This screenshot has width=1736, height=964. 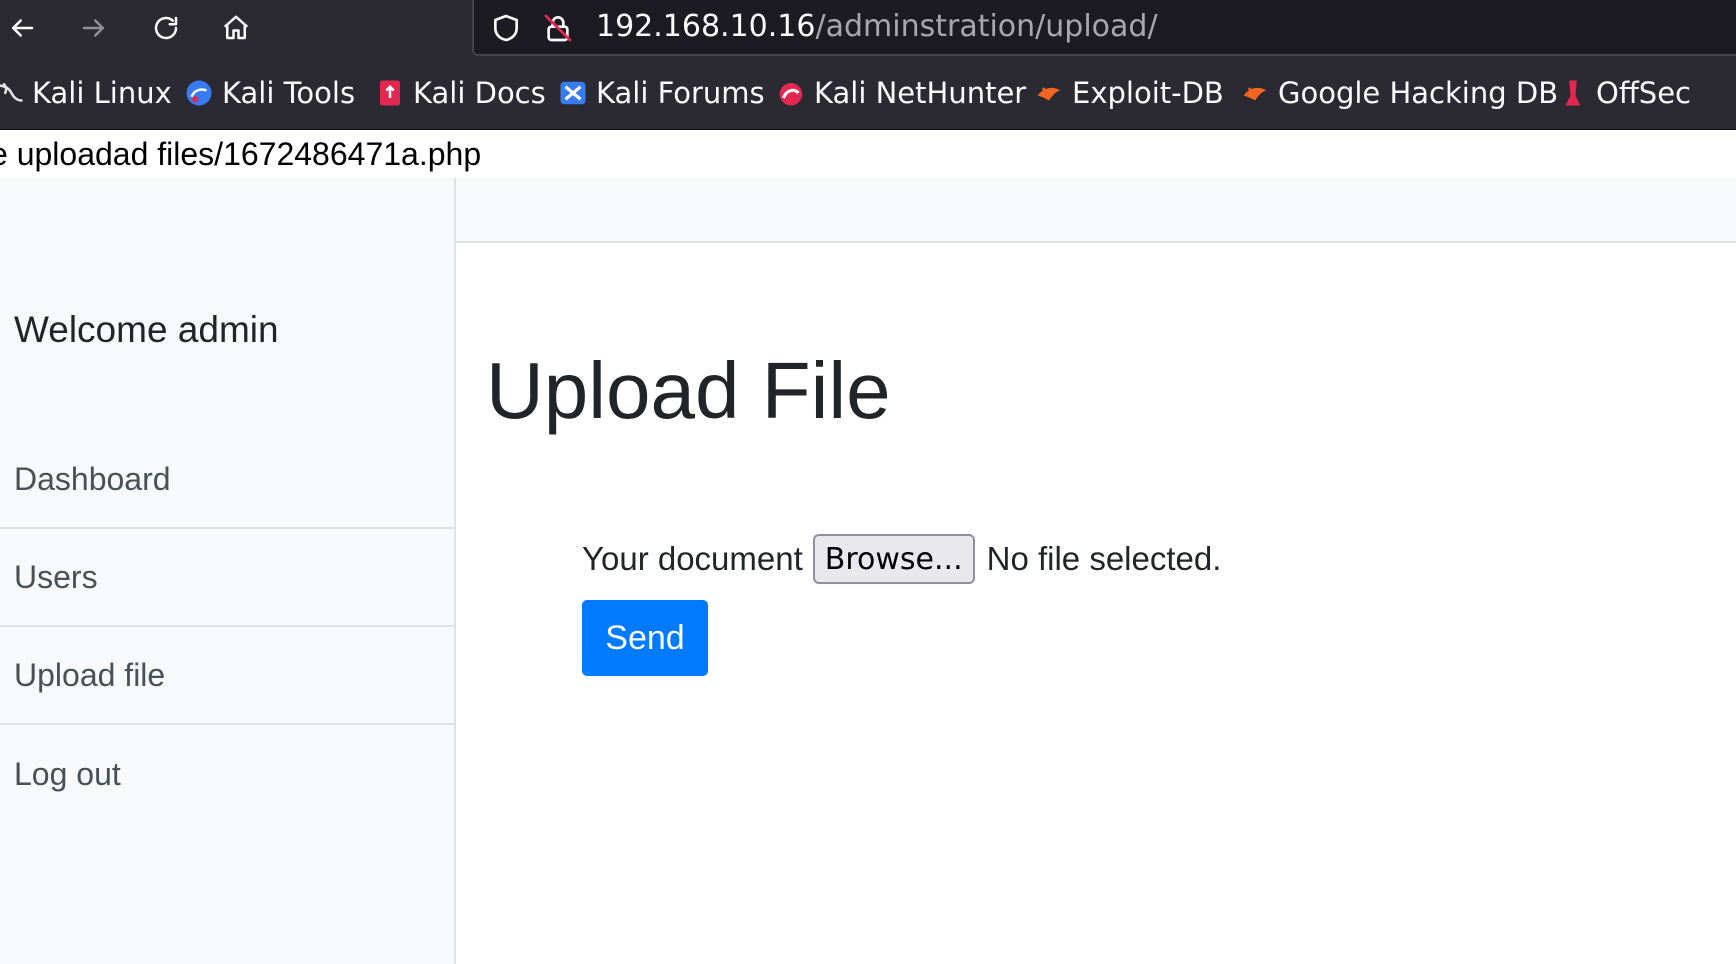 What do you see at coordinates (227, 480) in the screenshot?
I see `sidebar-item-dashboard: Dashboard` at bounding box center [227, 480].